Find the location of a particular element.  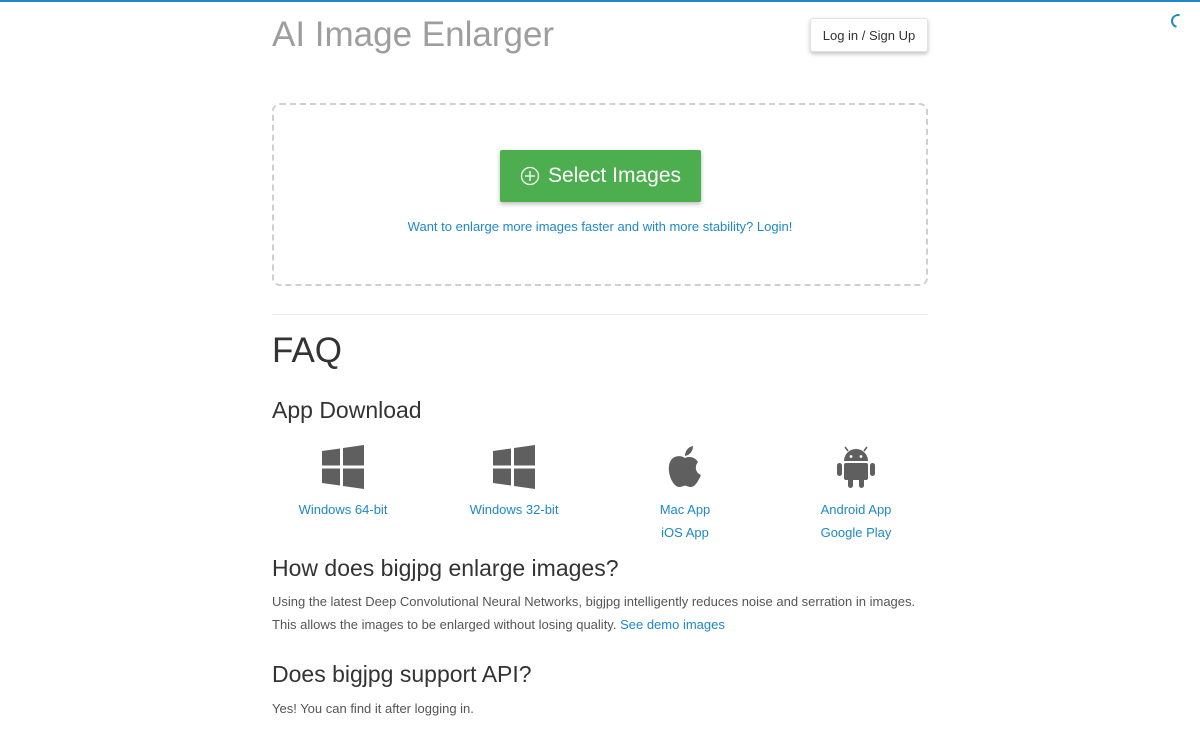

loading-spinner-icon is located at coordinates (1178, 21).